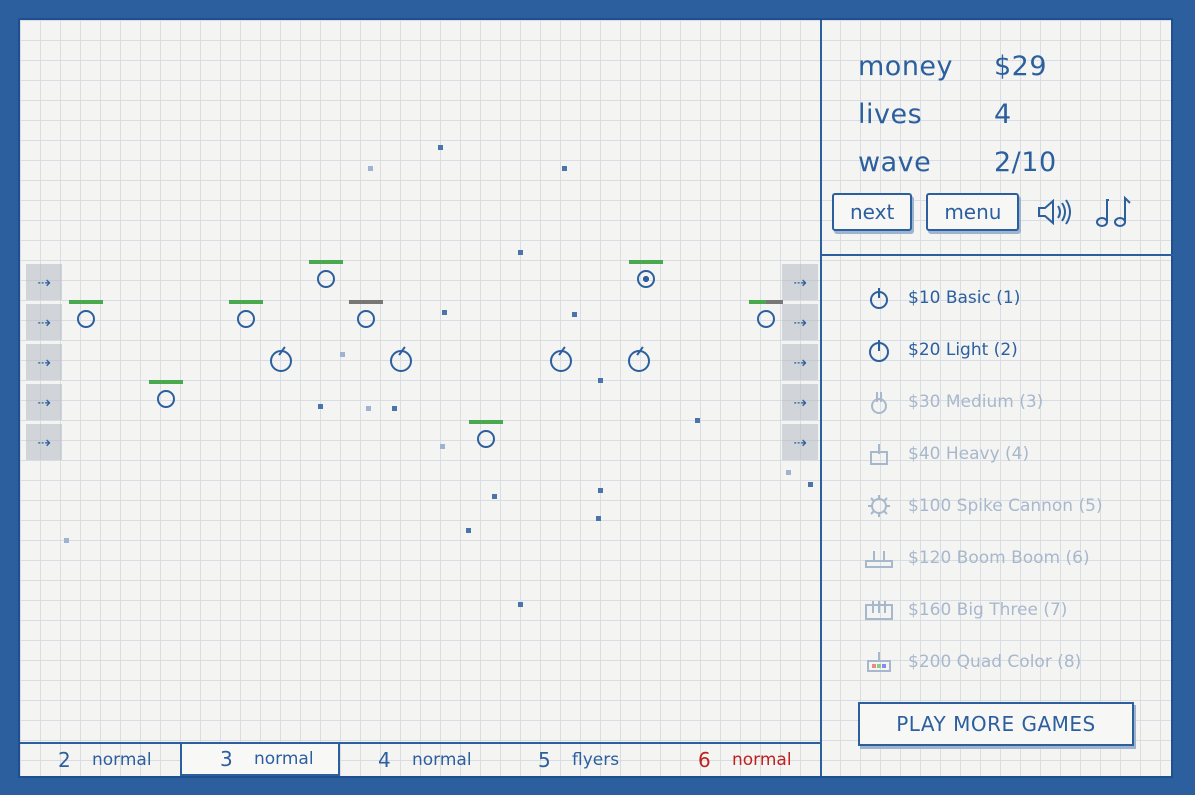  What do you see at coordinates (879, 662) in the screenshot?
I see `quad-color-icon` at bounding box center [879, 662].